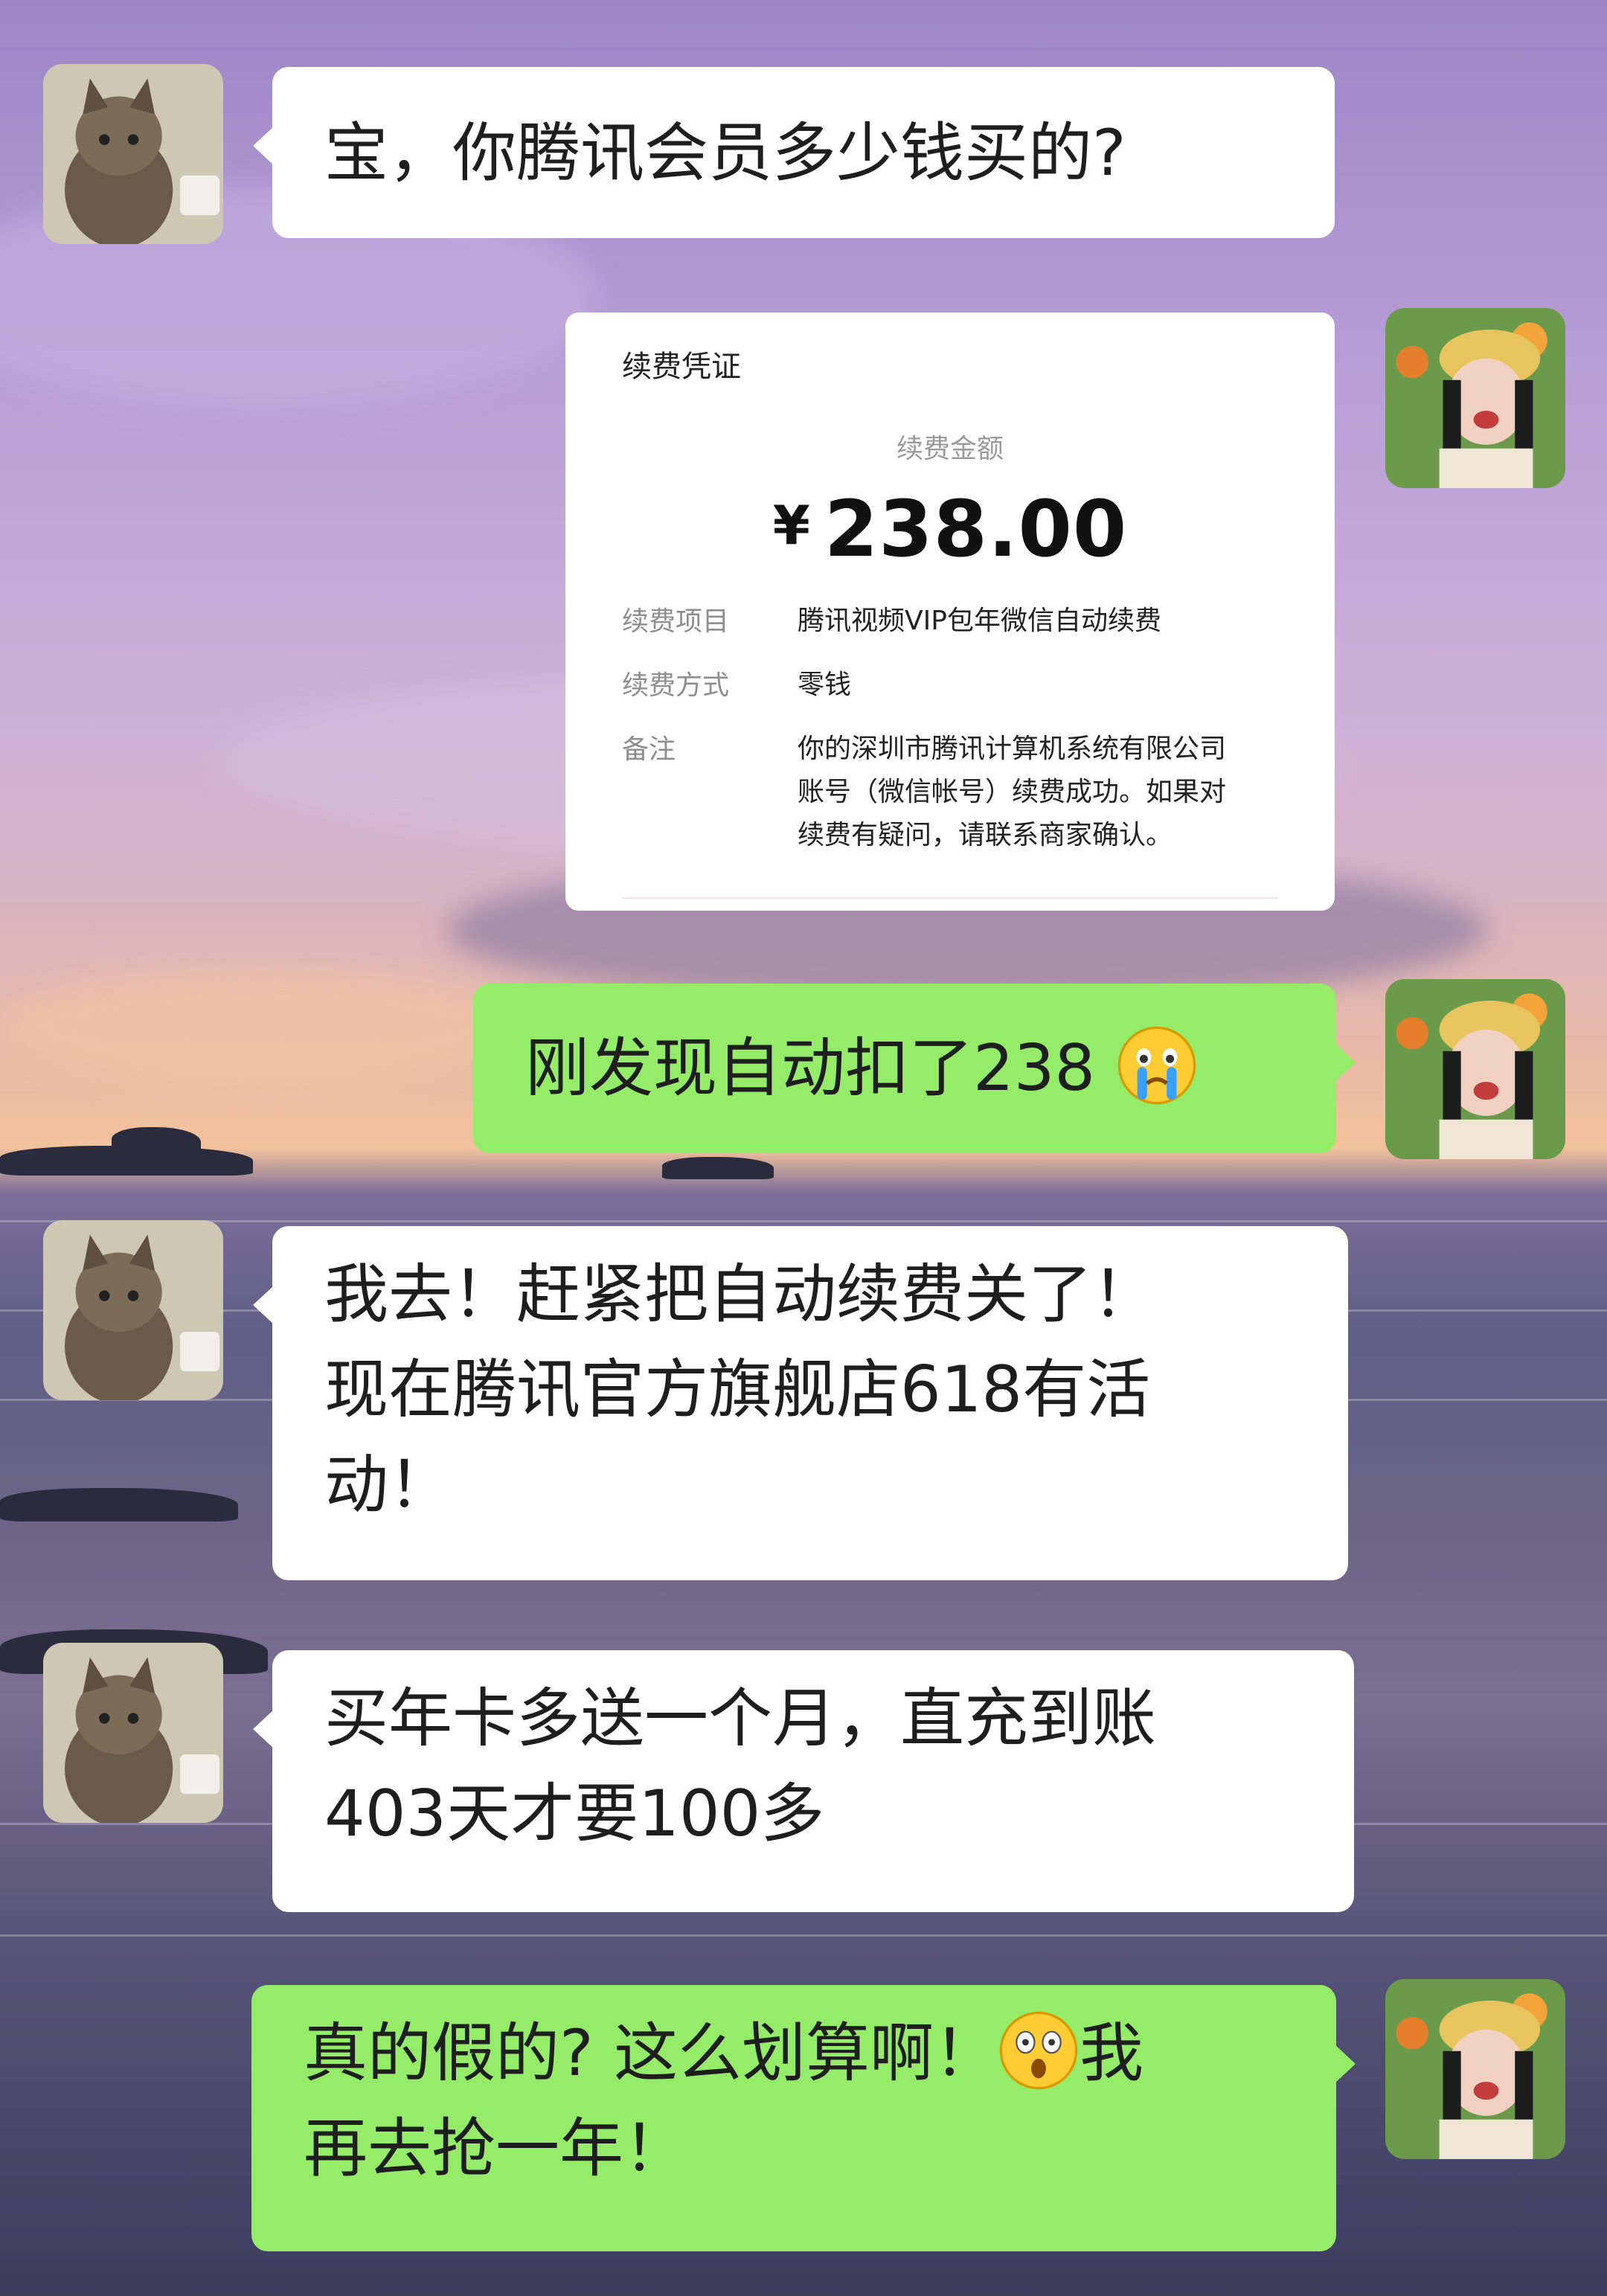 Image resolution: width=1607 pixels, height=2296 pixels. What do you see at coordinates (1038, 2050) in the screenshot?
I see `astonished-face-emoji` at bounding box center [1038, 2050].